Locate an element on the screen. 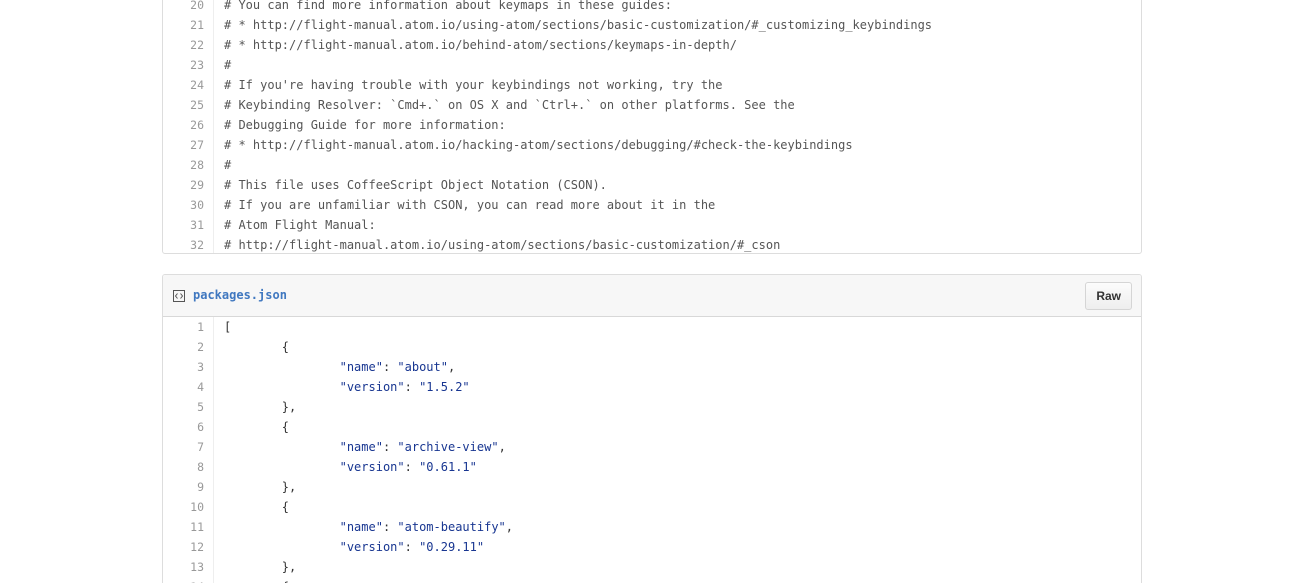  line-number: 31 is located at coordinates (183, 225).